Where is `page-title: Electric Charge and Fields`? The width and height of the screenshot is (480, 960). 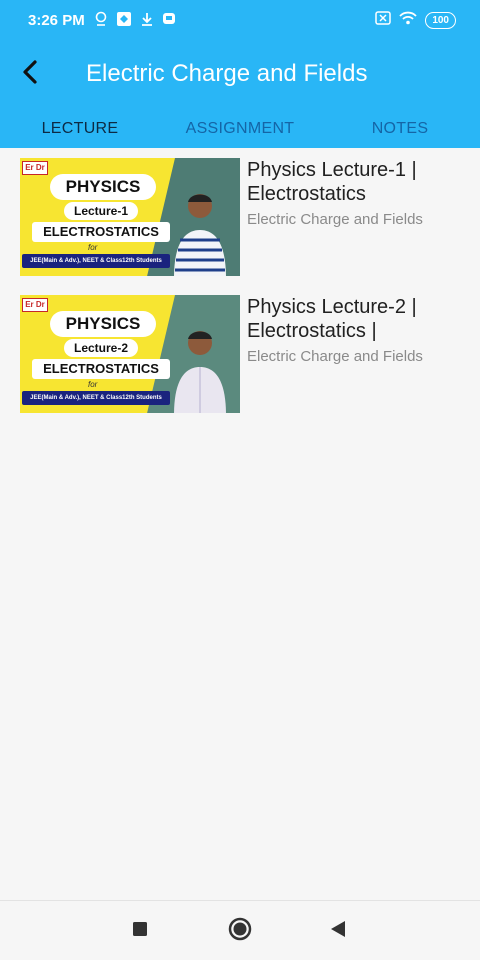
page-title: Electric Charge and Fields is located at coordinates (227, 73).